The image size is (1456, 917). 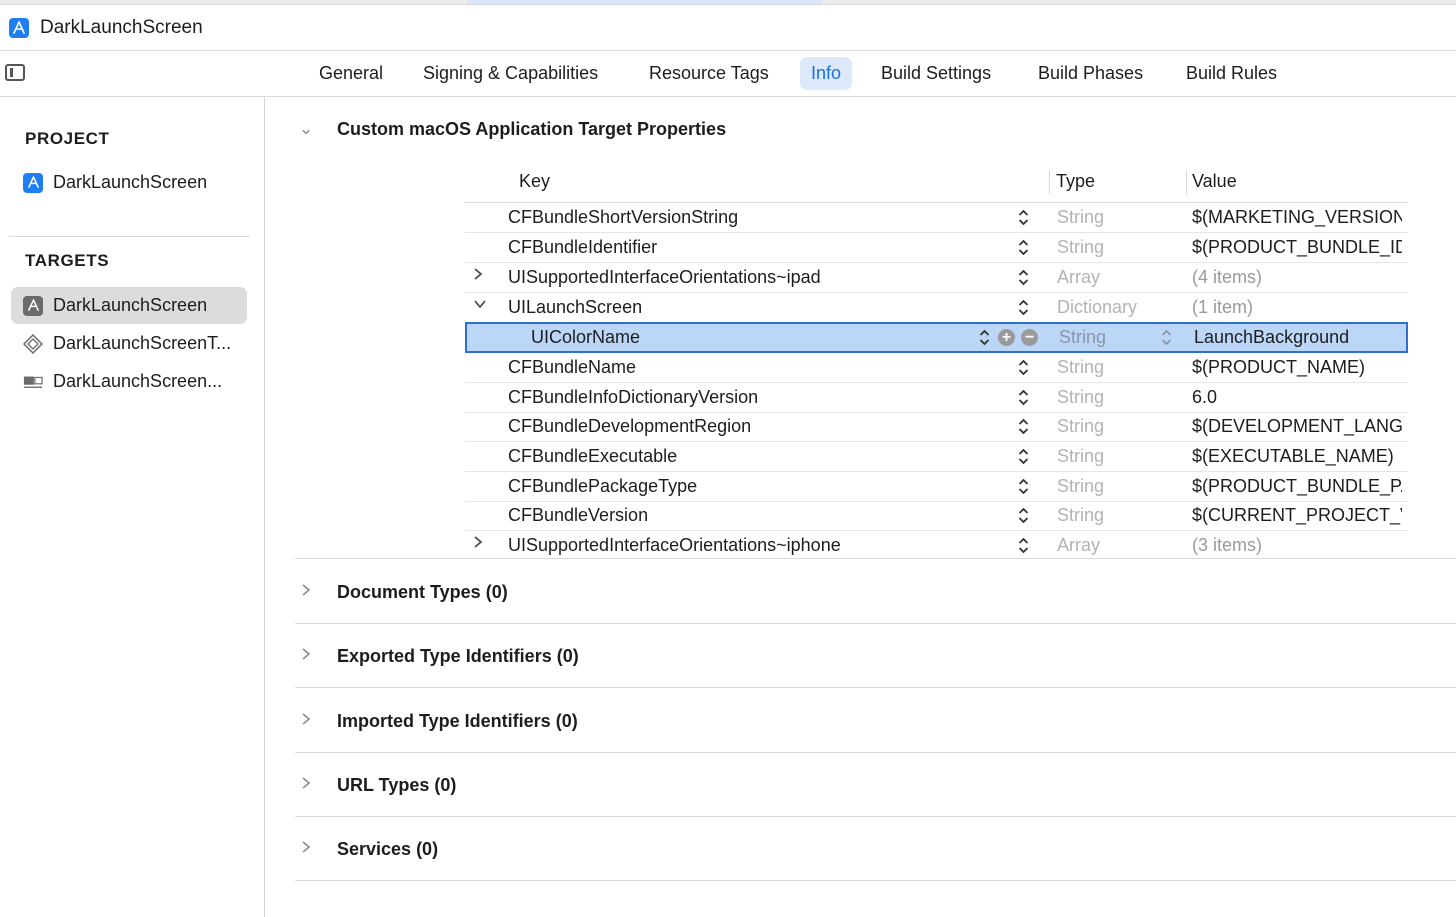 I want to click on section-document-types: Document Types (0), so click(x=401, y=592).